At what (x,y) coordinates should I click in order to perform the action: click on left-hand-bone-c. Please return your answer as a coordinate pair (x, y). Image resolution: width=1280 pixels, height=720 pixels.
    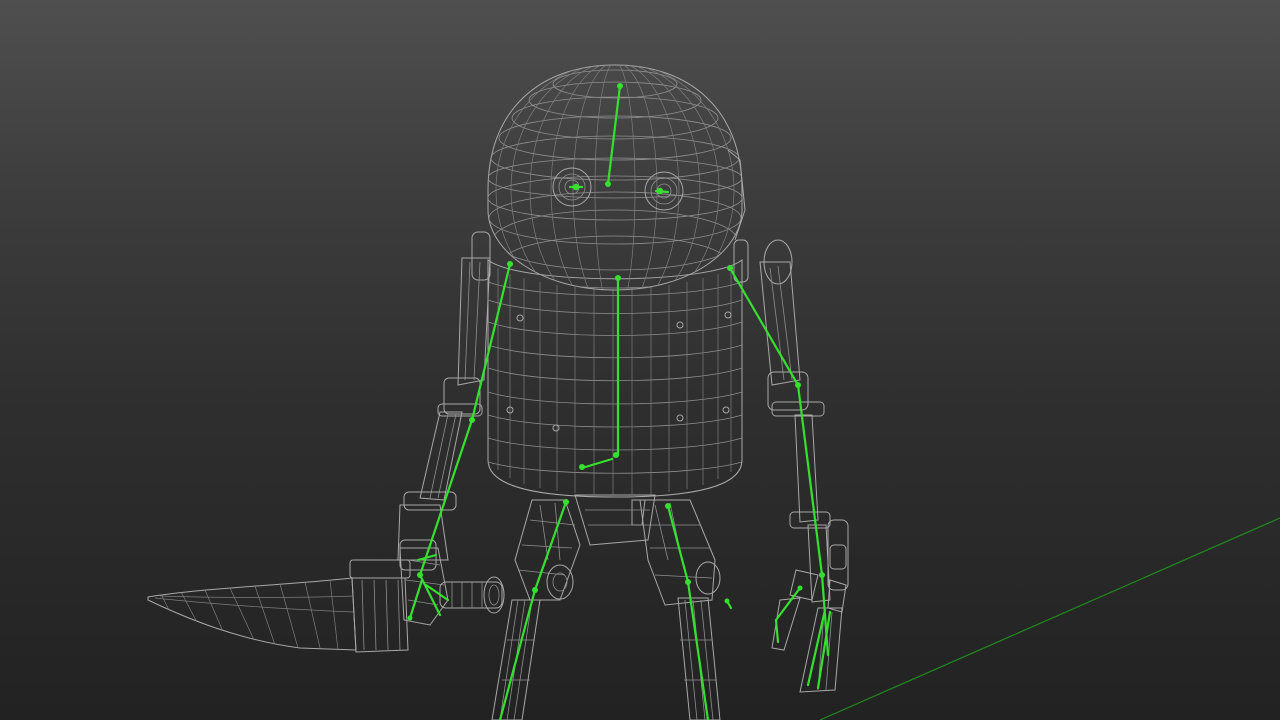
    Looking at the image, I should click on (416, 599).